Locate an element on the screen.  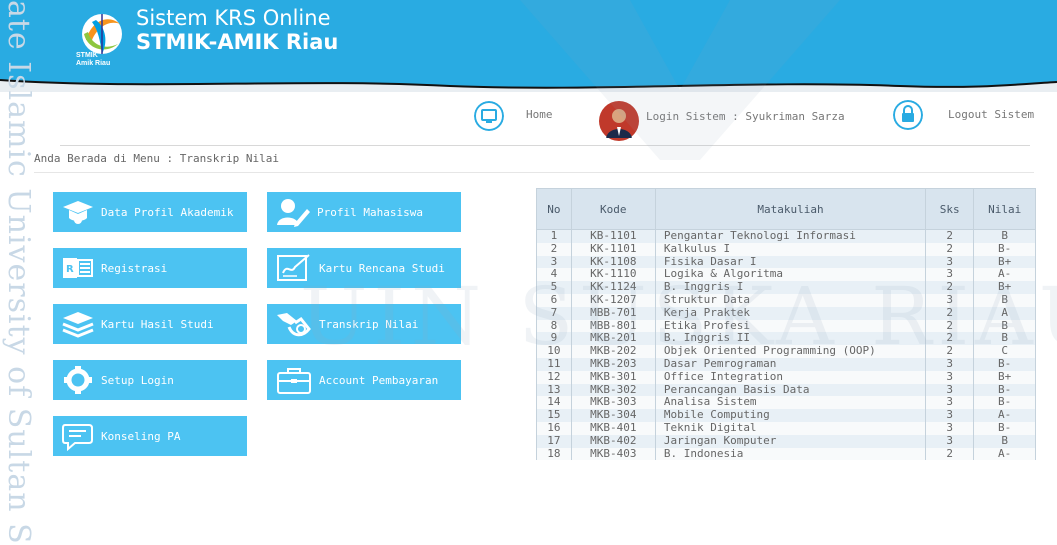
cell-no: 12 is located at coordinates (554, 377).